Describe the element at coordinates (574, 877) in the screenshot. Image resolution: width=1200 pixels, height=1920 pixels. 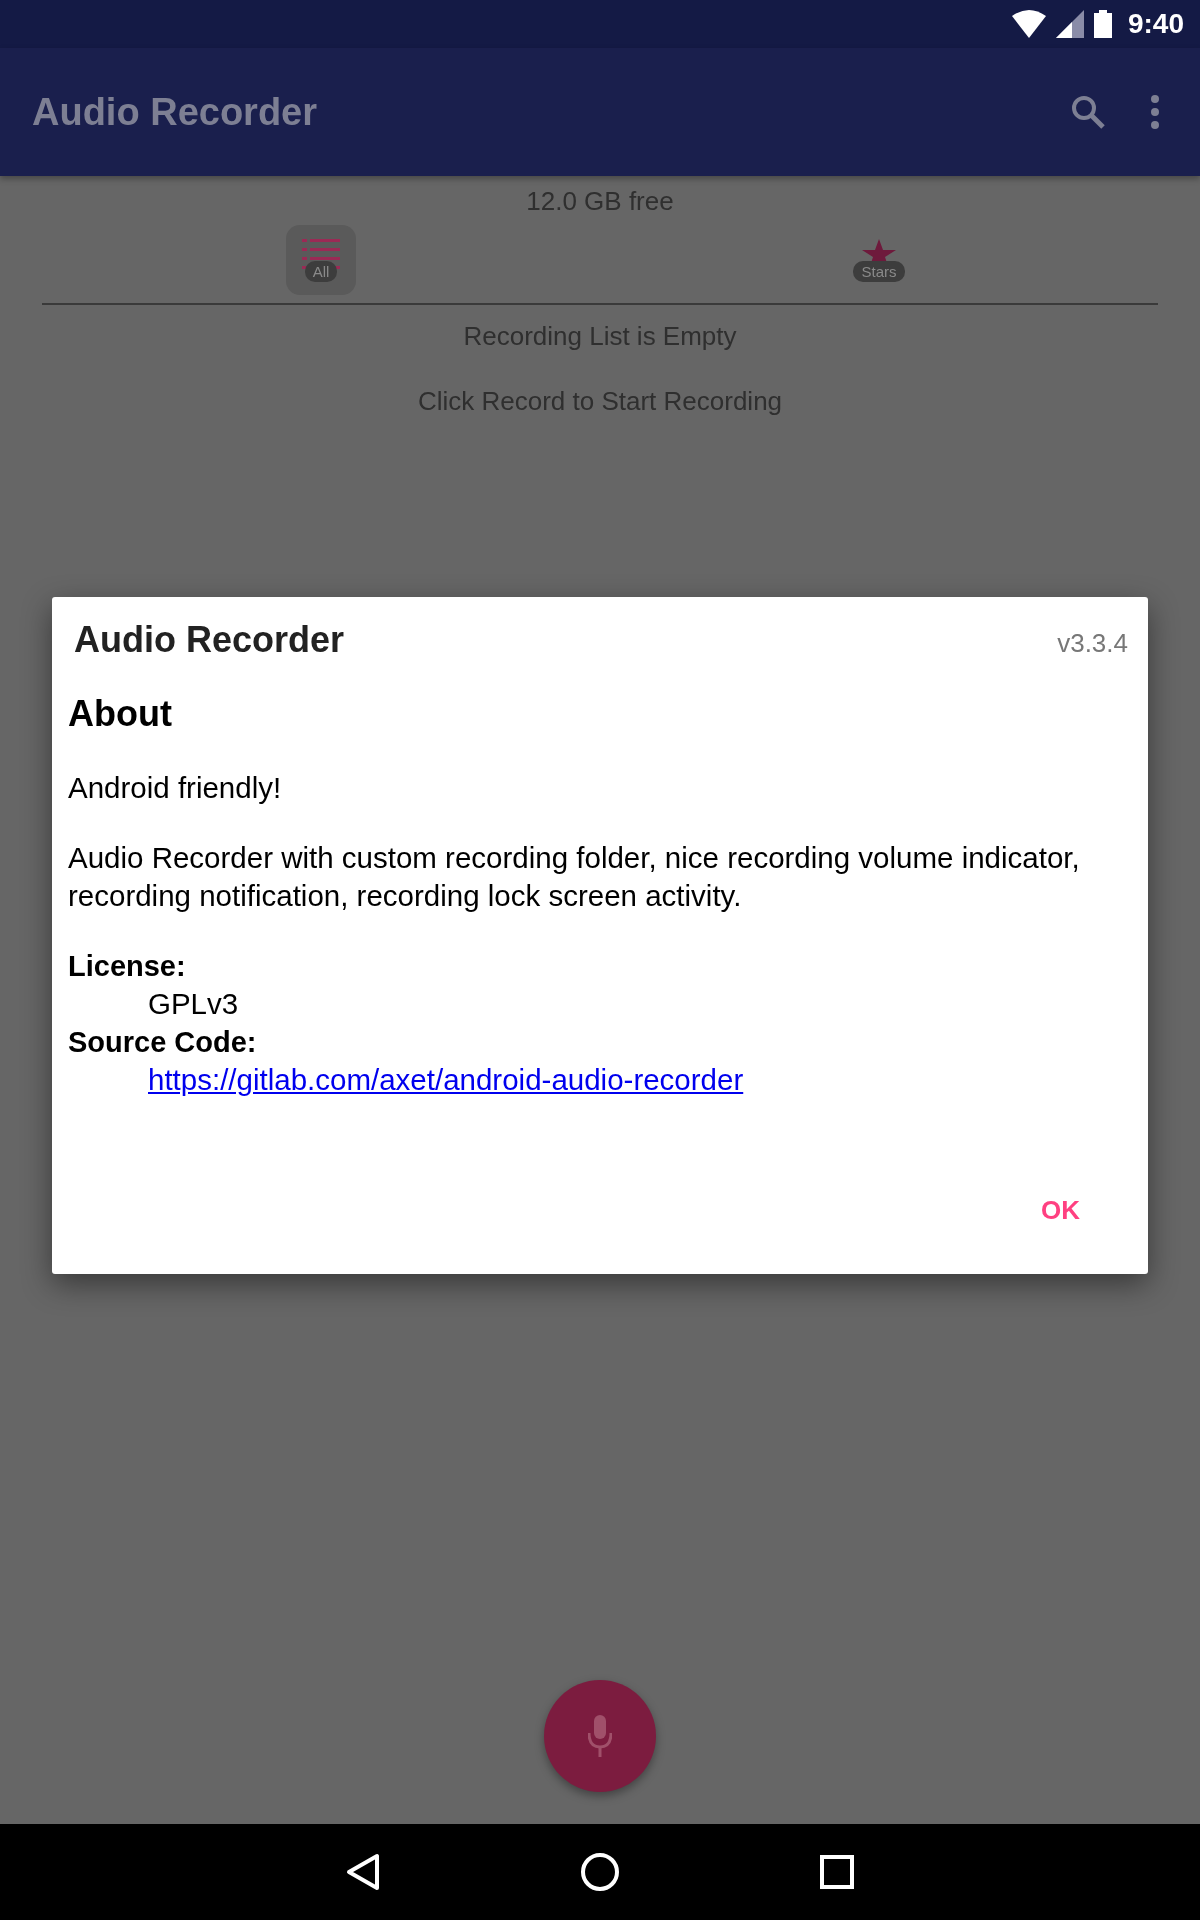
I see `about-paragraph: Audio Recorder with custom recording folder, nice recording volume indicator, recording notification, recording lock screen activity.` at that location.